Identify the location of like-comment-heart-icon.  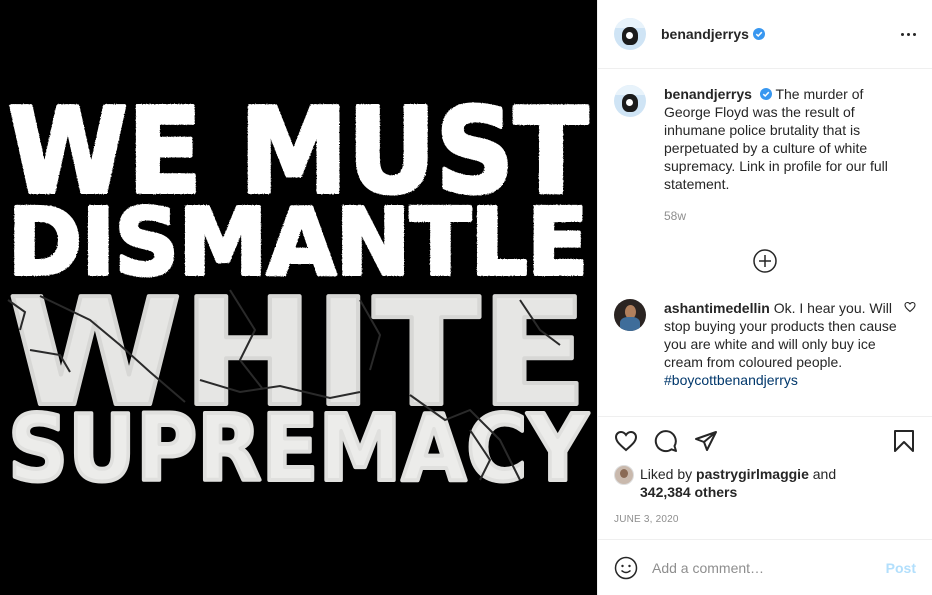
(910, 307).